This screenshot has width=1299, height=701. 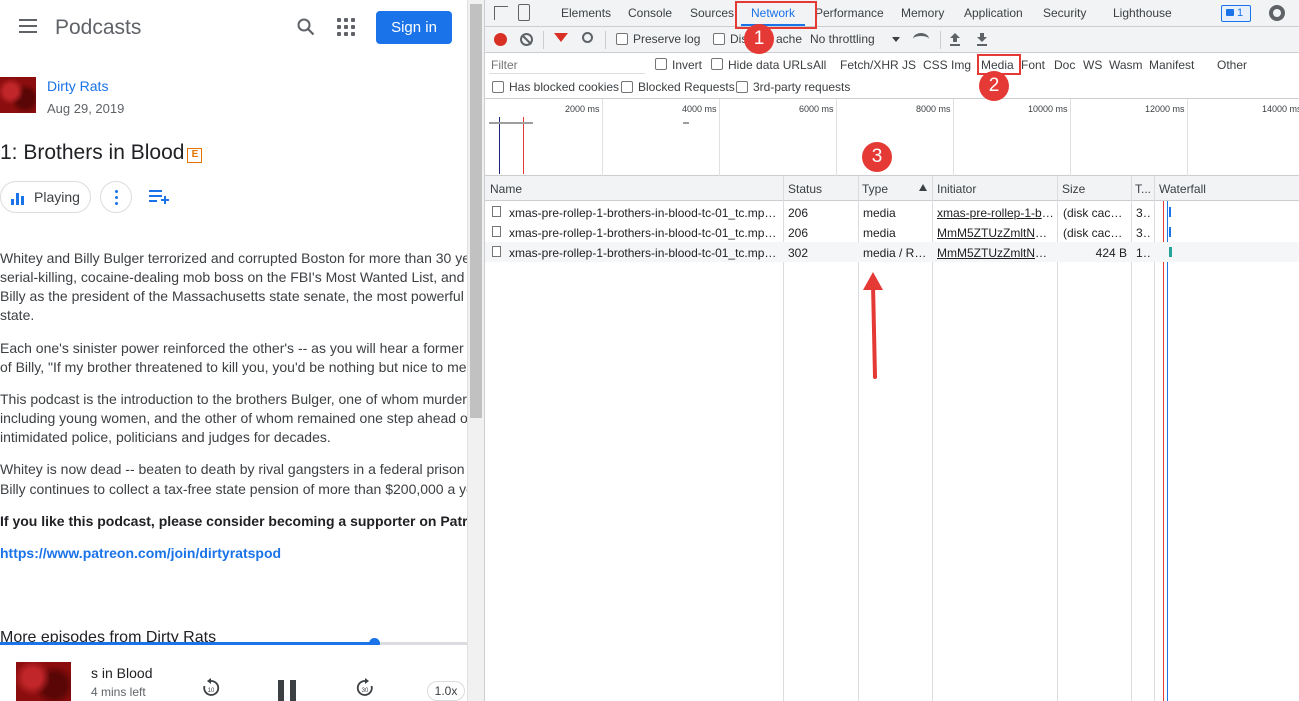 I want to click on messages-badge: 1, so click(x=1236, y=13).